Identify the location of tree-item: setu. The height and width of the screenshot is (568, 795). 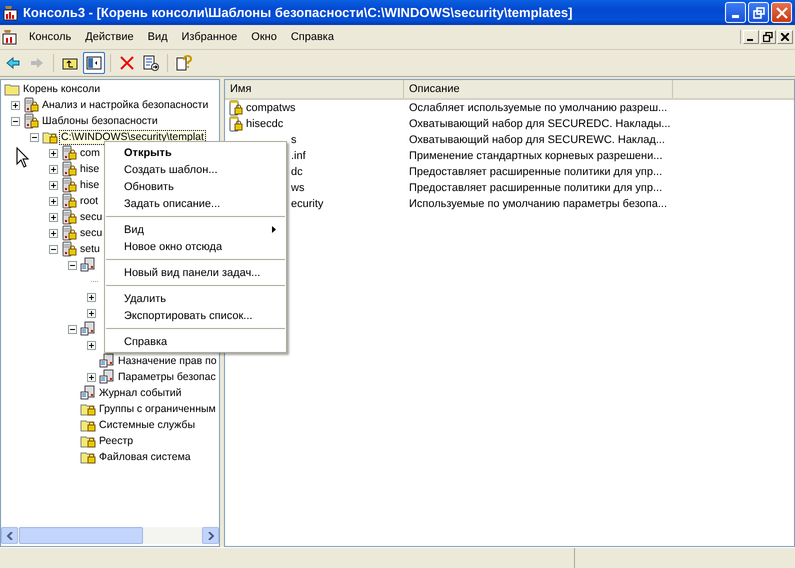
(90, 249).